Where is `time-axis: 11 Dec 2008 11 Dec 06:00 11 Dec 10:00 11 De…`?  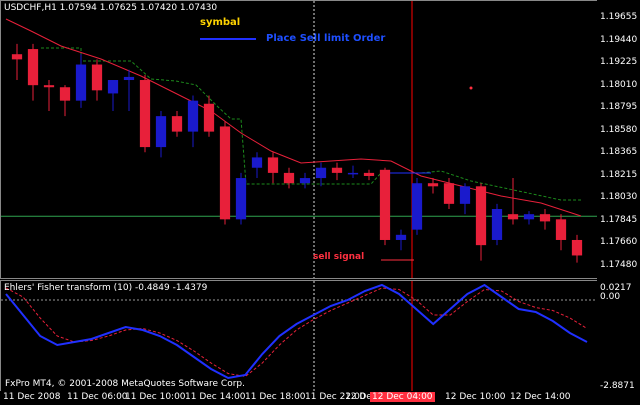
time-axis: 11 Dec 2008 11 Dec 06:00 11 Dec 10:00 11 De… is located at coordinates (320, 398).